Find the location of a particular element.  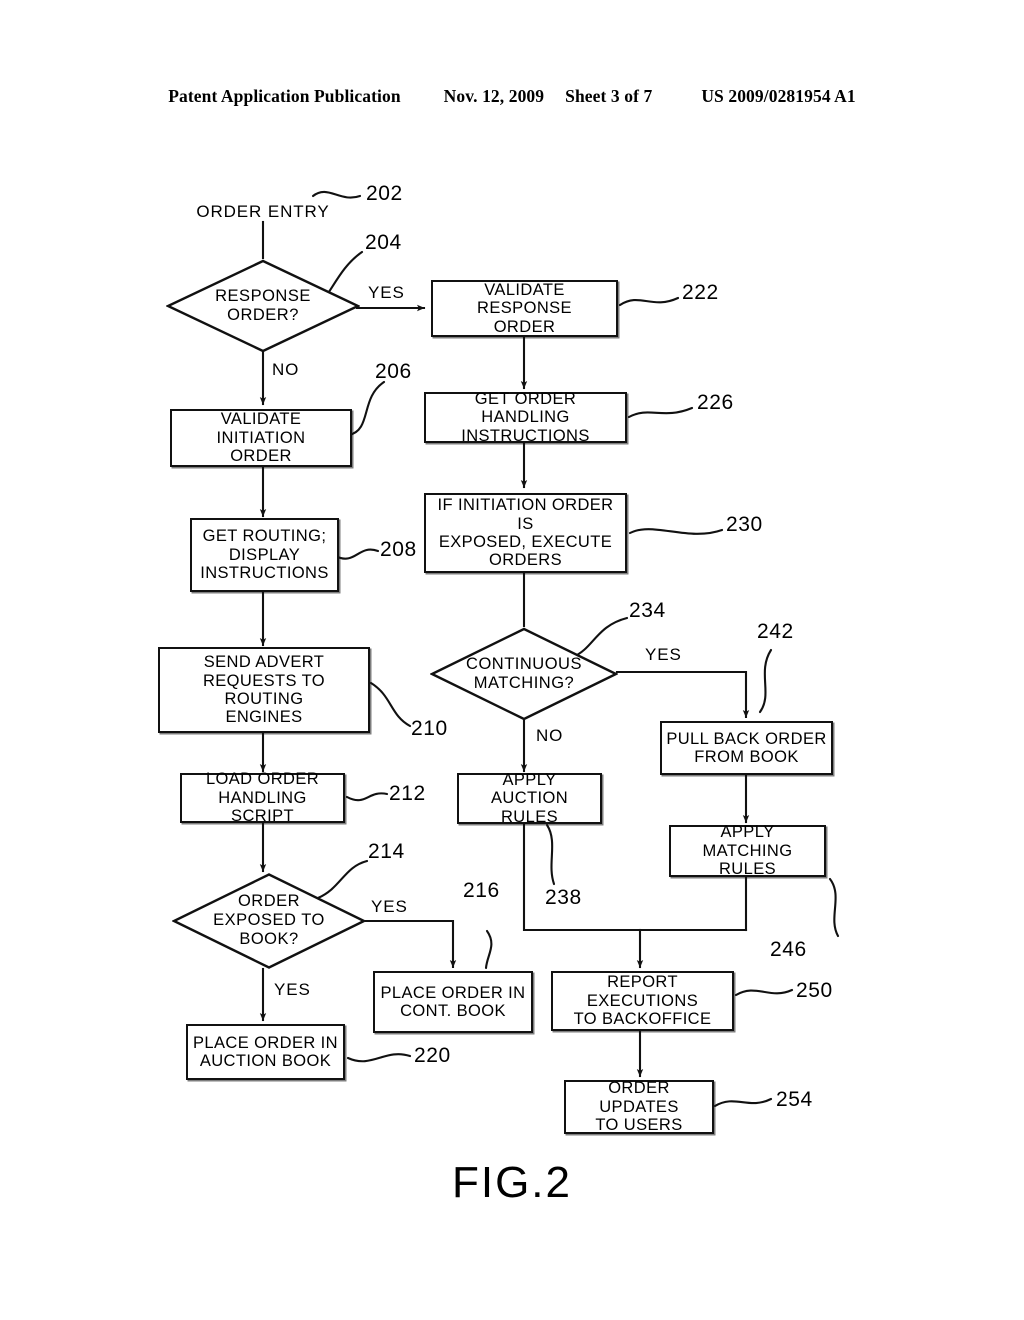

node-send-advert-requests: SEND ADVERT REQUESTS TO ROUTING ENGINES is located at coordinates (264, 690).